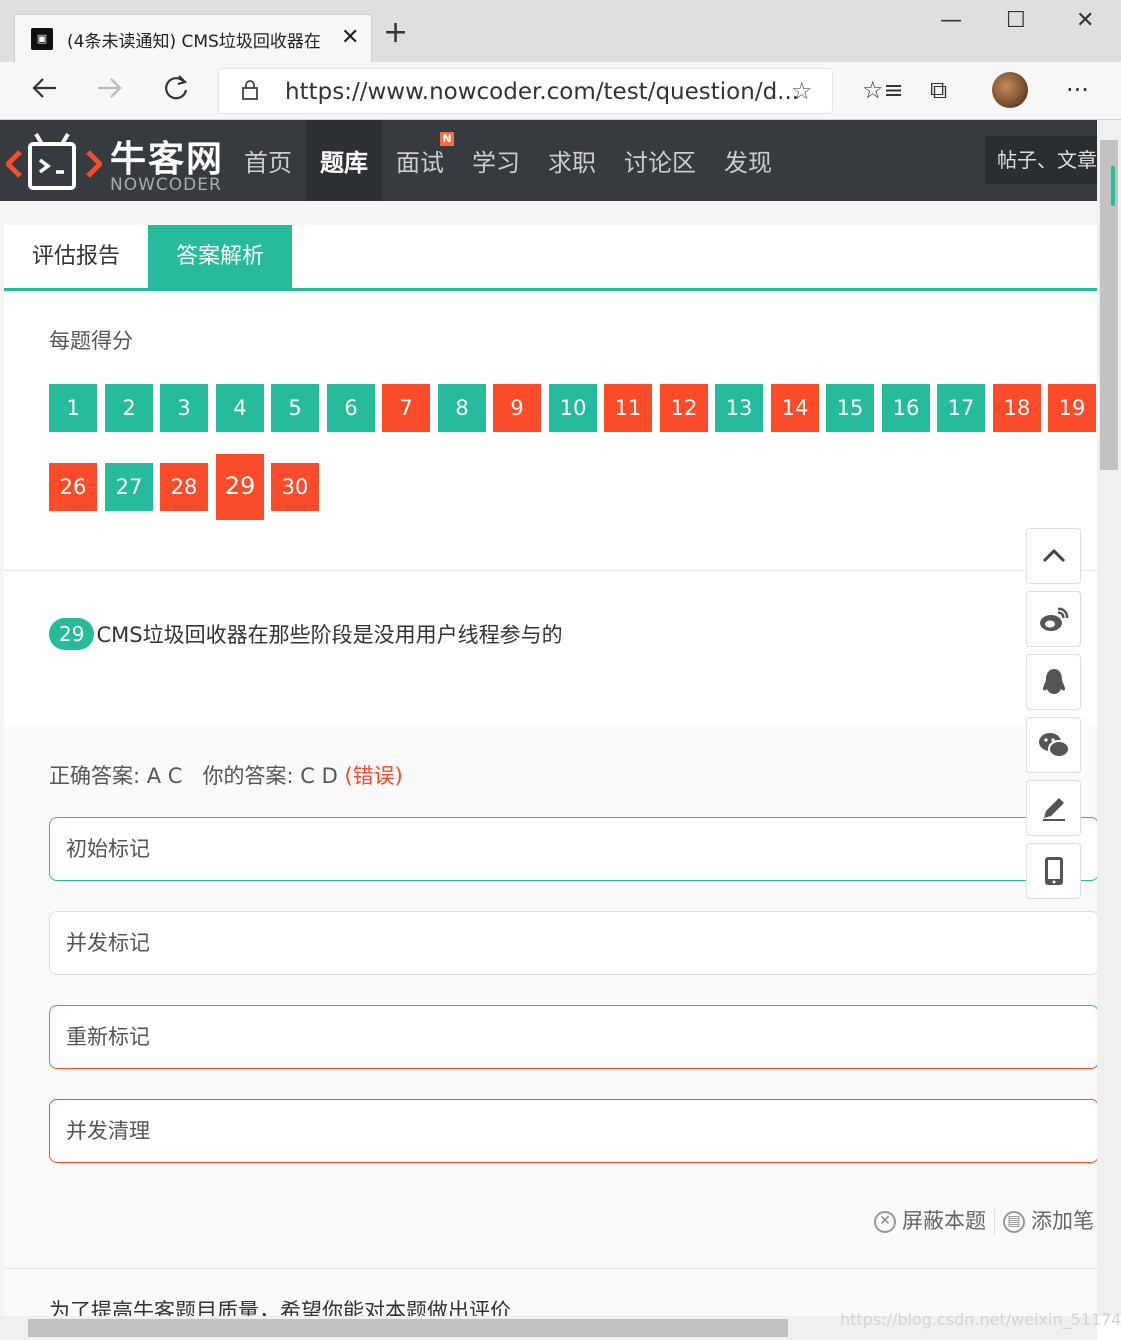 The height and width of the screenshot is (1340, 1121). Describe the element at coordinates (329, 635) in the screenshot. I see `question-text: CMS垃圾回收器在那些阶段是没用用户线程参与的` at that location.